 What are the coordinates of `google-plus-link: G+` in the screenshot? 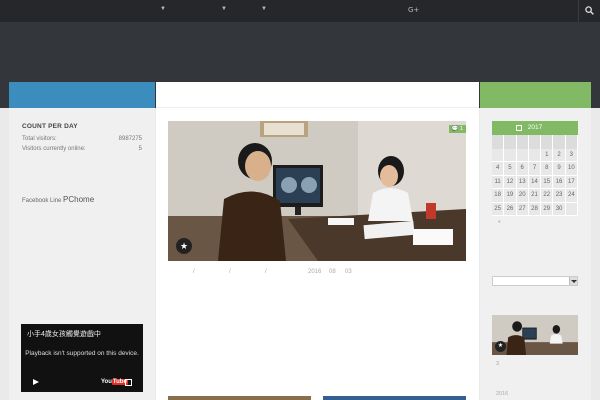 It's located at (413, 10).